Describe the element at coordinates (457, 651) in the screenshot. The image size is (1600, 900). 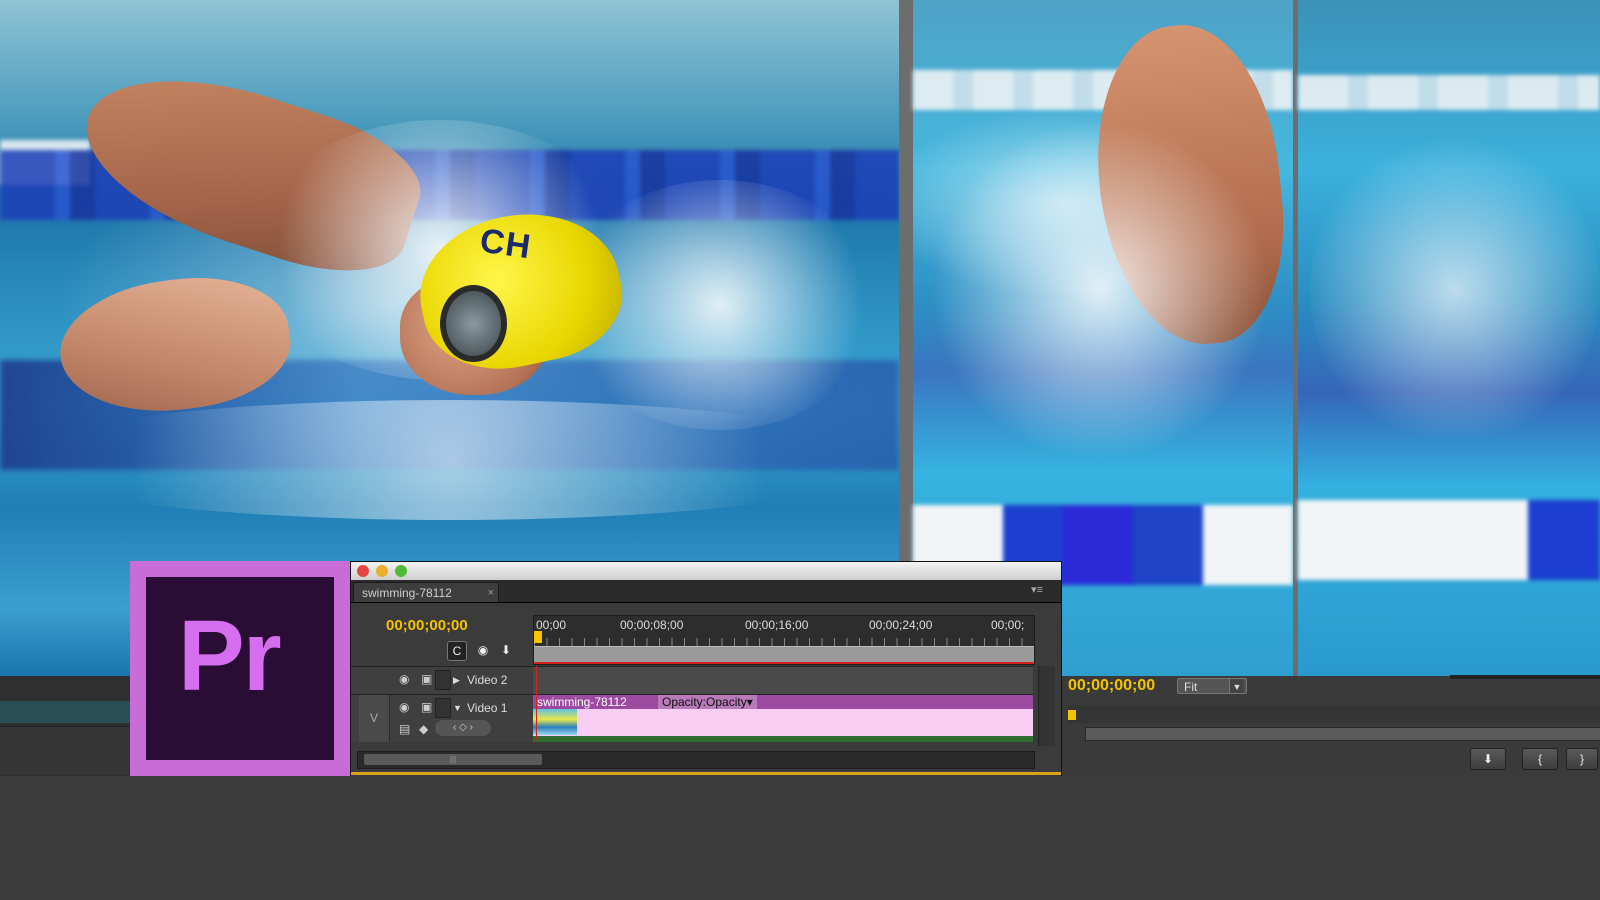
I see `snap-icon: C` at that location.